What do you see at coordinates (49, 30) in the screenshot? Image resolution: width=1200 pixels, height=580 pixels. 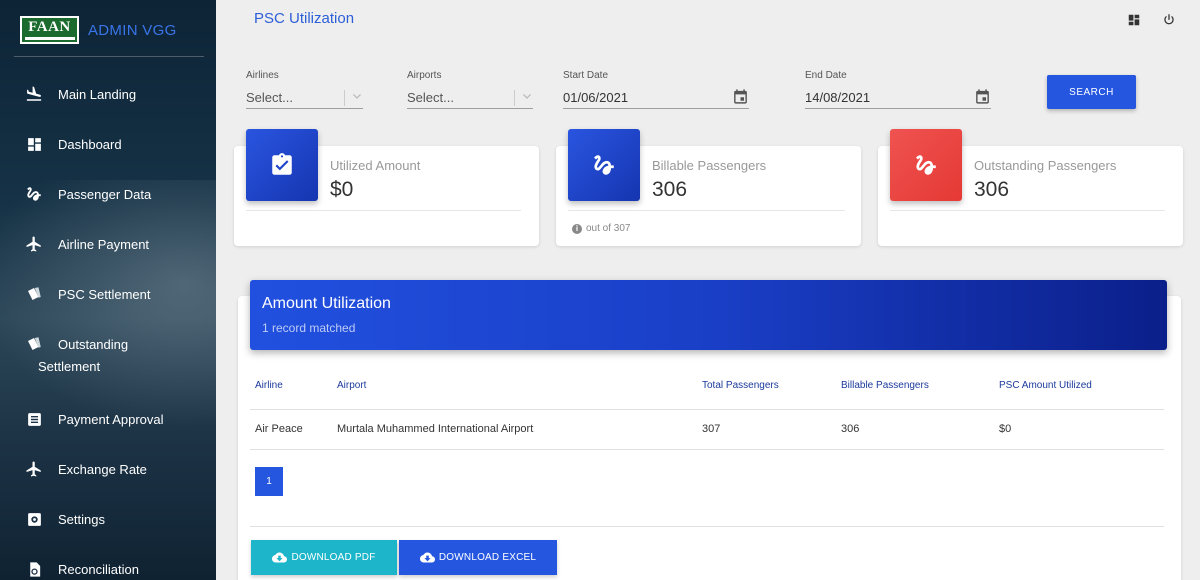 I see `faan-logo: FAAN` at bounding box center [49, 30].